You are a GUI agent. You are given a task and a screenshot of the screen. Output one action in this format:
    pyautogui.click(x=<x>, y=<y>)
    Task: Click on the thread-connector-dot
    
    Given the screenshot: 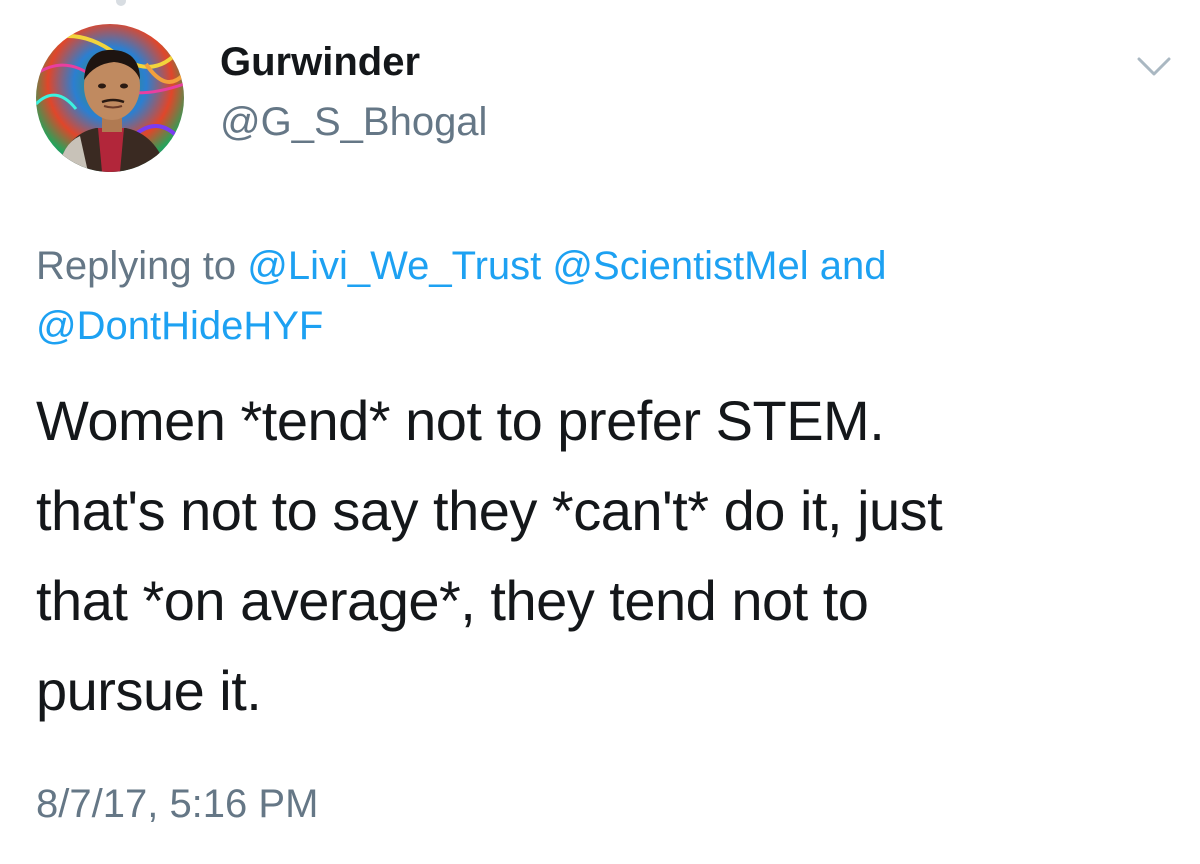 What is the action you would take?
    pyautogui.click(x=121, y=3)
    